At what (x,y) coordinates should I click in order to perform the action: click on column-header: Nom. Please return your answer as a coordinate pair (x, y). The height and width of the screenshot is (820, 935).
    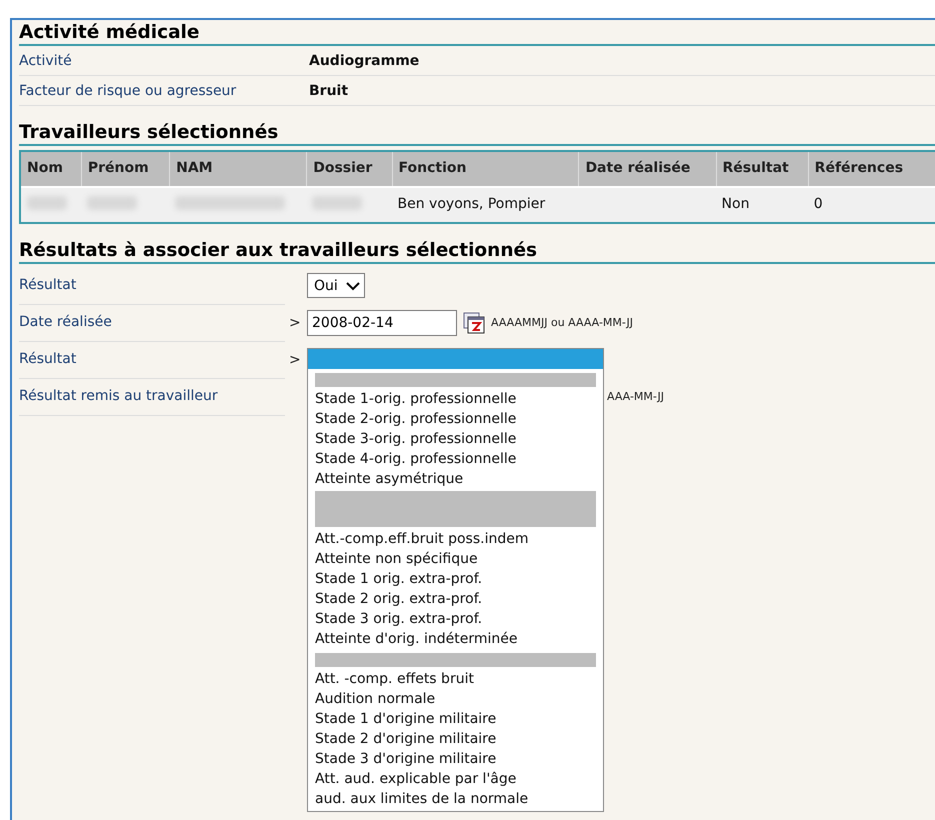
    Looking at the image, I should click on (45, 168).